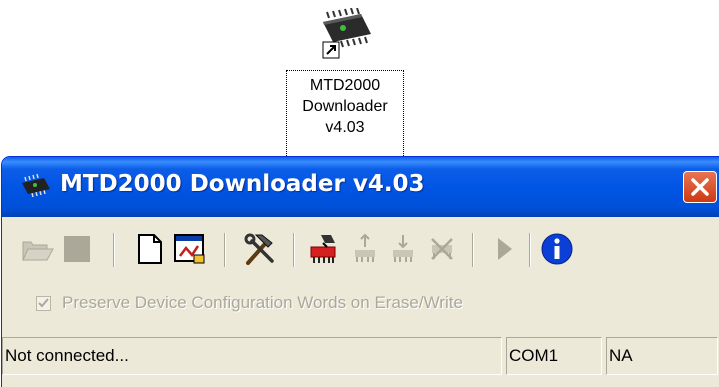 The height and width of the screenshot is (387, 719). I want to click on chip-erase-button, so click(442, 249).